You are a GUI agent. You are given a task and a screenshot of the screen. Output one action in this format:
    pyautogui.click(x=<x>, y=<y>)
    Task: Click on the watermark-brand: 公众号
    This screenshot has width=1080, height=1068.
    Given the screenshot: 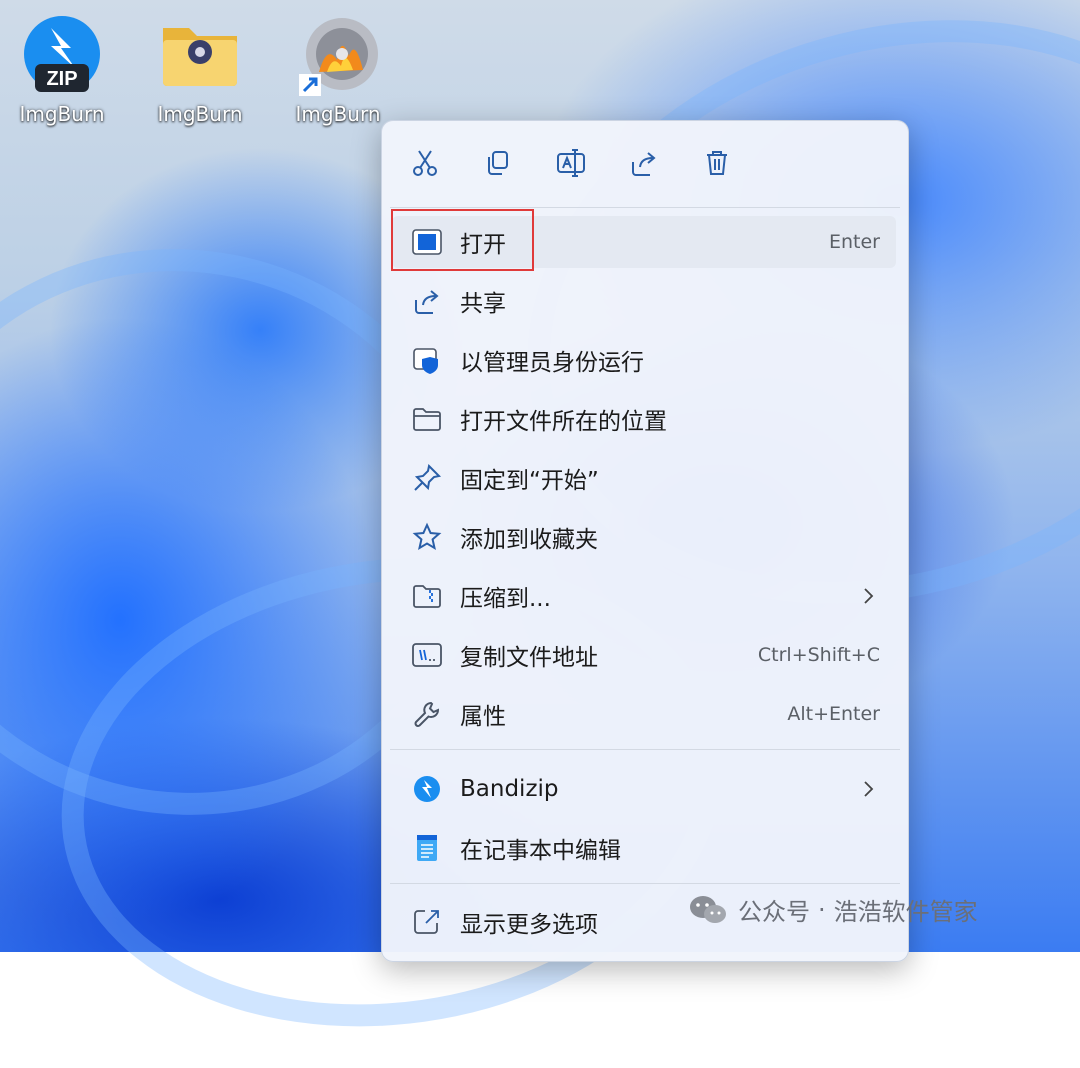 What is the action you would take?
    pyautogui.click(x=774, y=912)
    